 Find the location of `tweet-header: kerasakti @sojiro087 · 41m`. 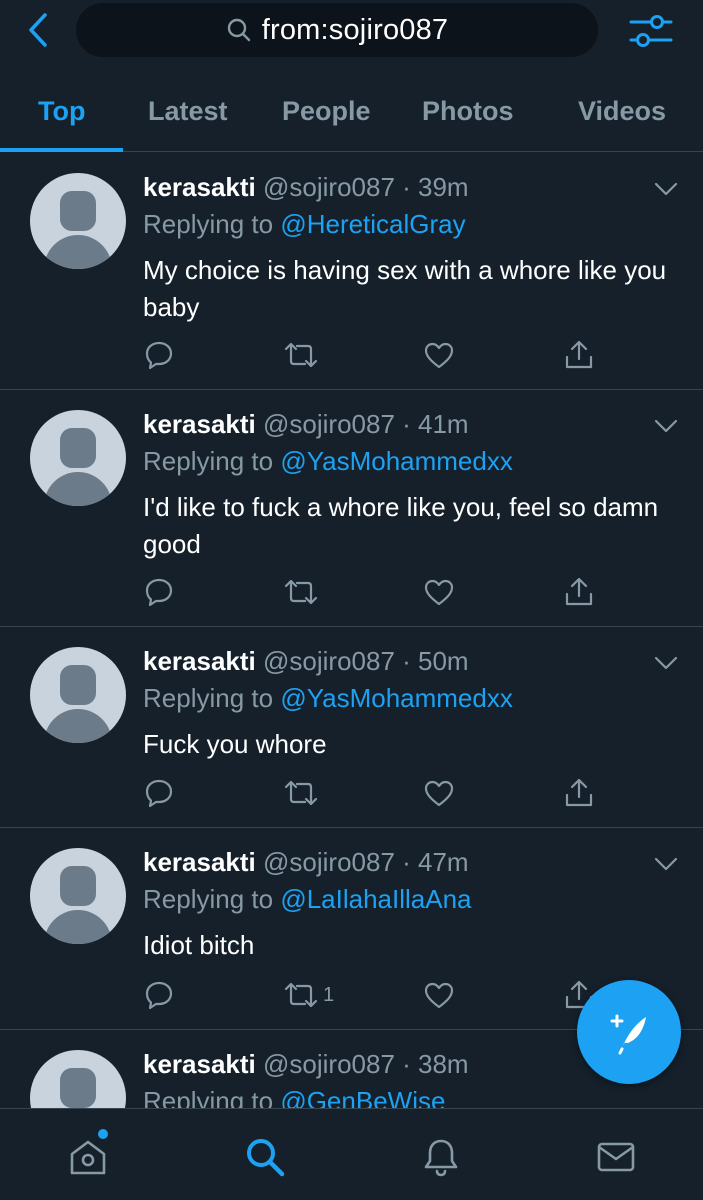

tweet-header: kerasakti @sojiro087 · 41m is located at coordinates (306, 424).